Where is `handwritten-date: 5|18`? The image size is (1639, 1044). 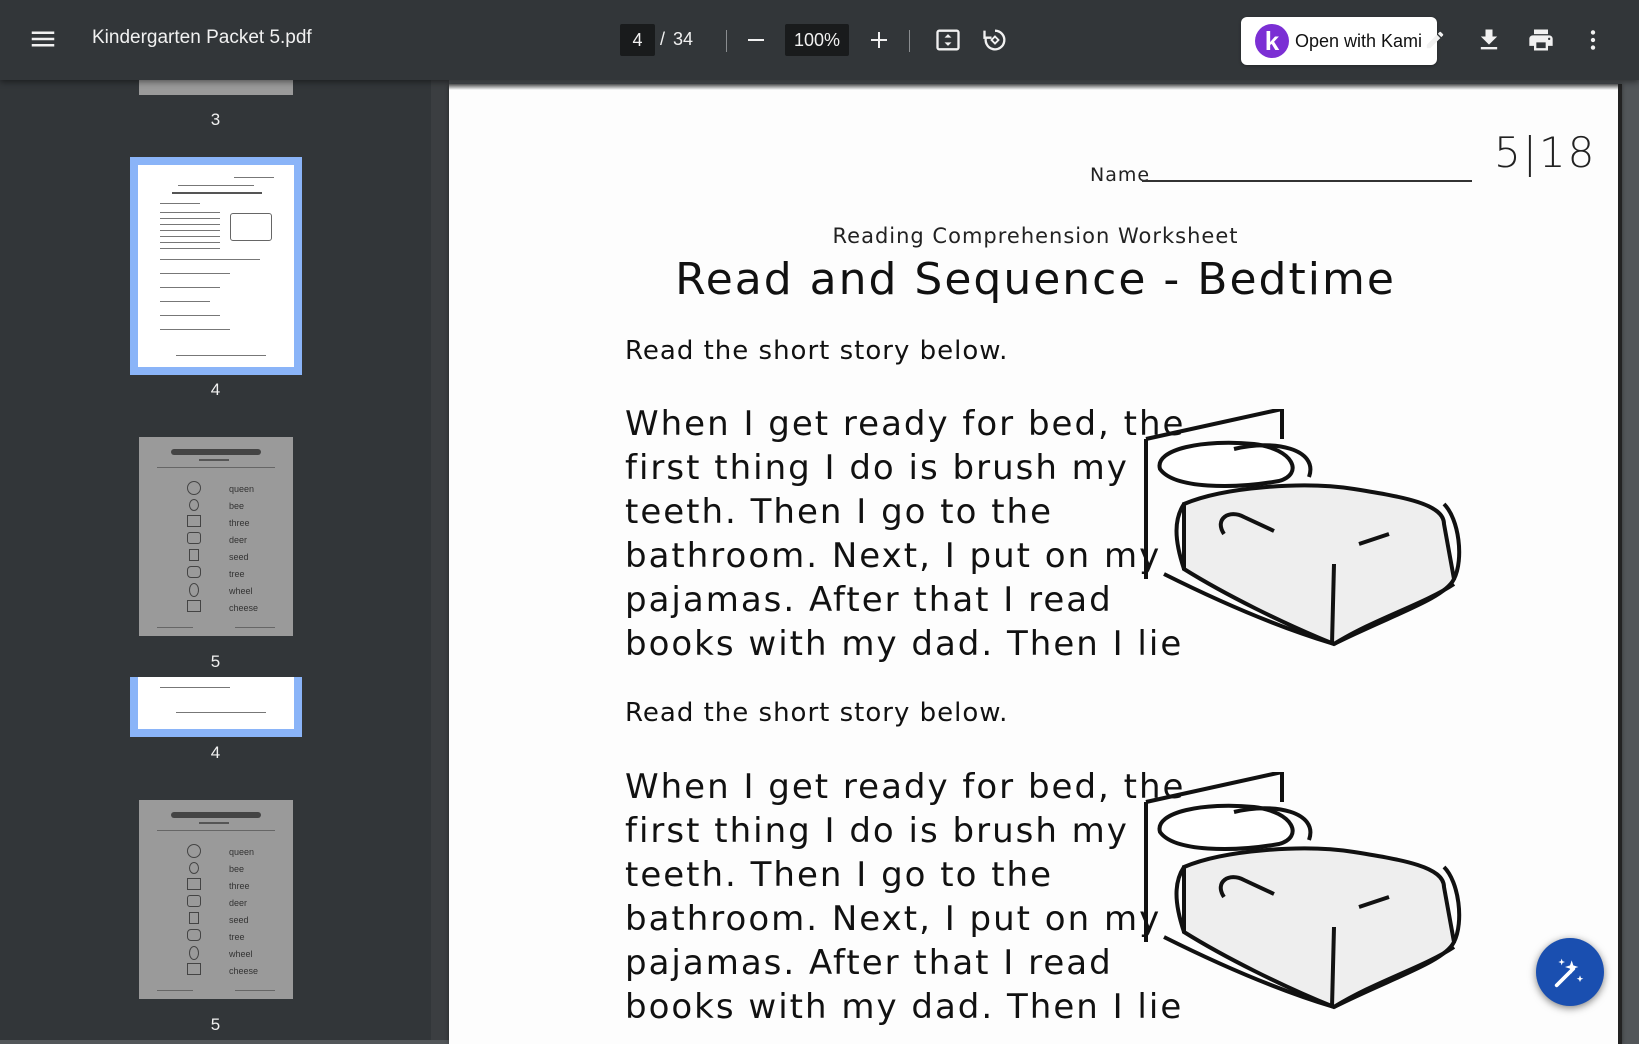
handwritten-date: 5|18 is located at coordinates (1545, 152).